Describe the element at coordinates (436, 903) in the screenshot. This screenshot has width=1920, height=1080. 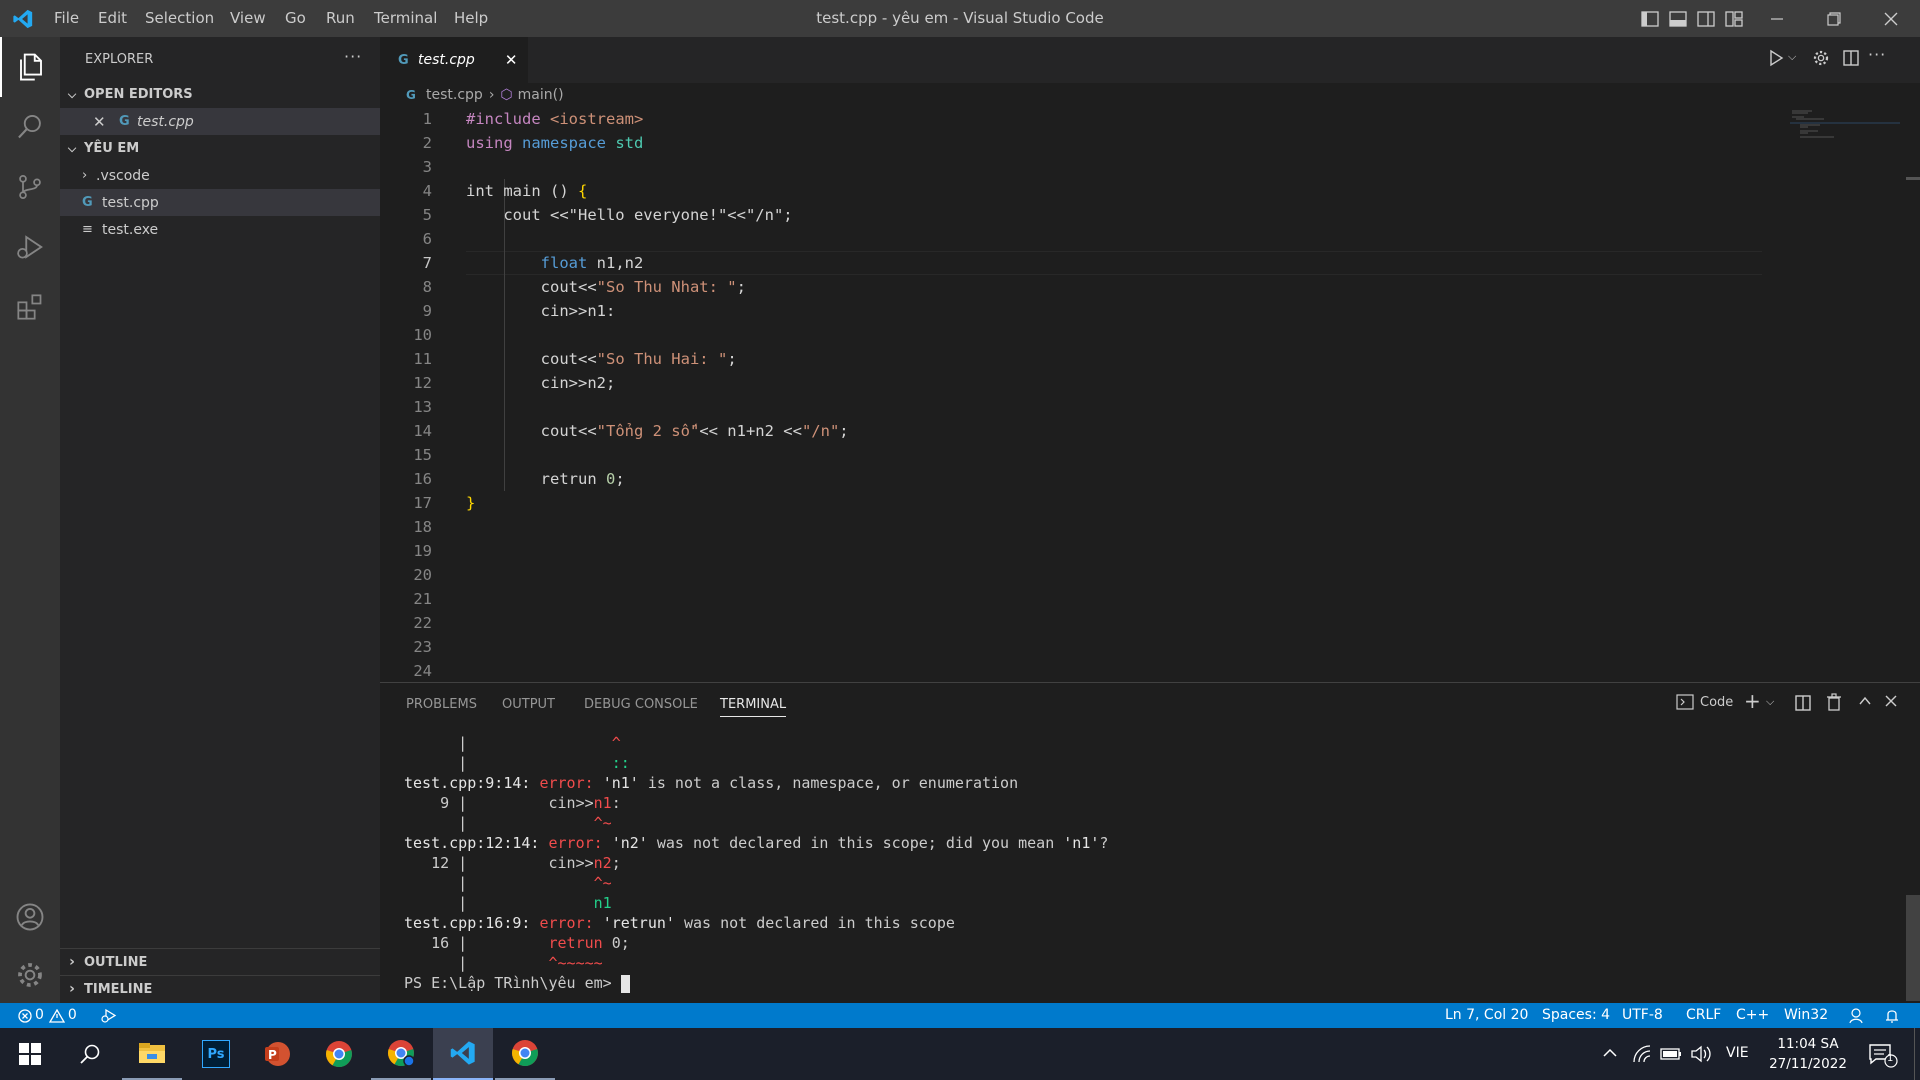
I see `terminal-text: |` at that location.